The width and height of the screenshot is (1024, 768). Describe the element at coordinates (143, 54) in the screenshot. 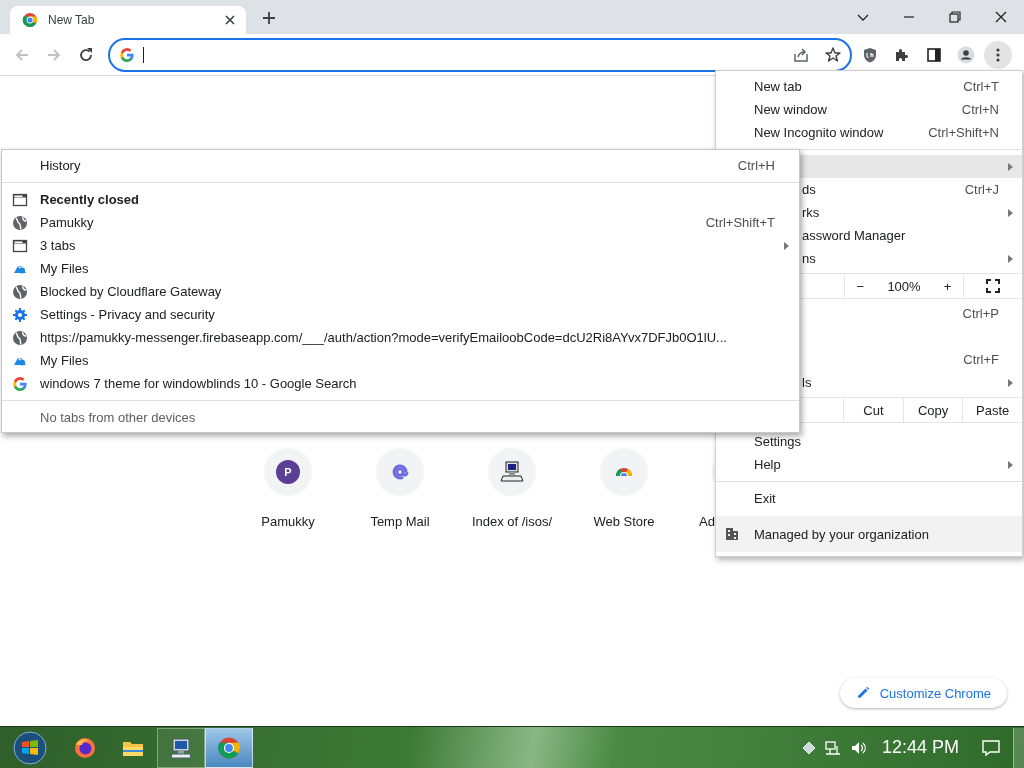

I see `text-cursor` at that location.